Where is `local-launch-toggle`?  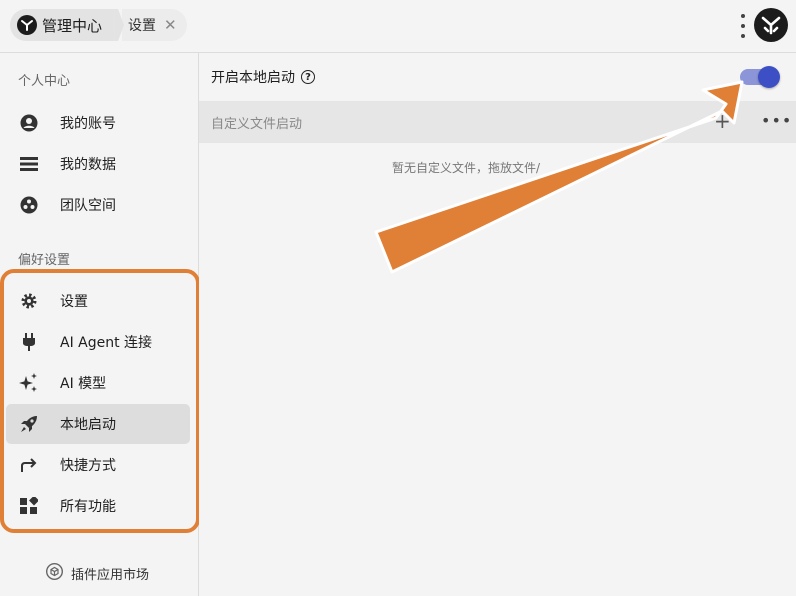 local-launch-toggle is located at coordinates (760, 77).